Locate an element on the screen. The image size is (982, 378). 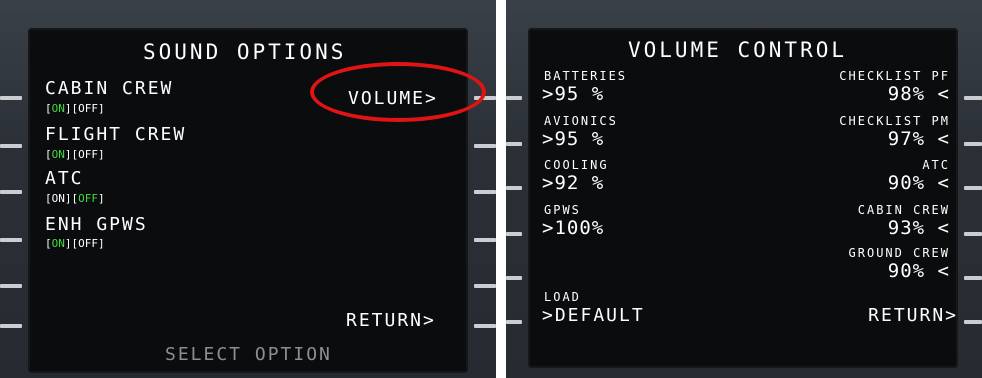
checklist-pf-label: CHECKLIST PF is located at coordinates (894, 76).